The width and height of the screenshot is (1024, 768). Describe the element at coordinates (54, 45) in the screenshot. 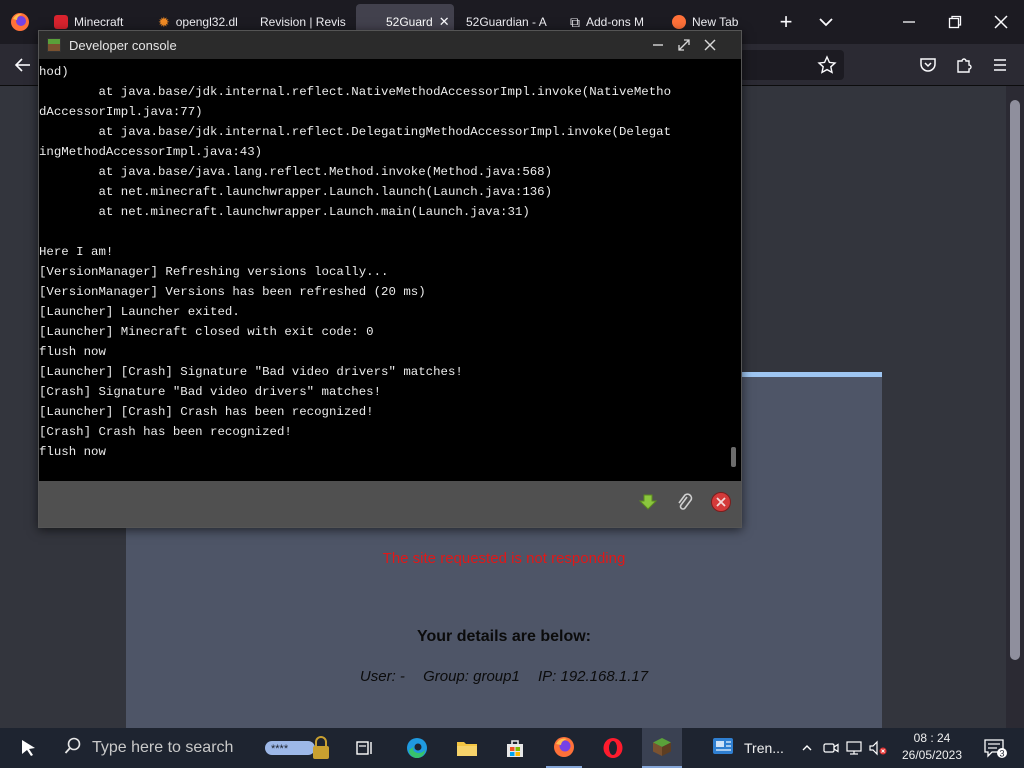

I see `grass-block-icon` at that location.